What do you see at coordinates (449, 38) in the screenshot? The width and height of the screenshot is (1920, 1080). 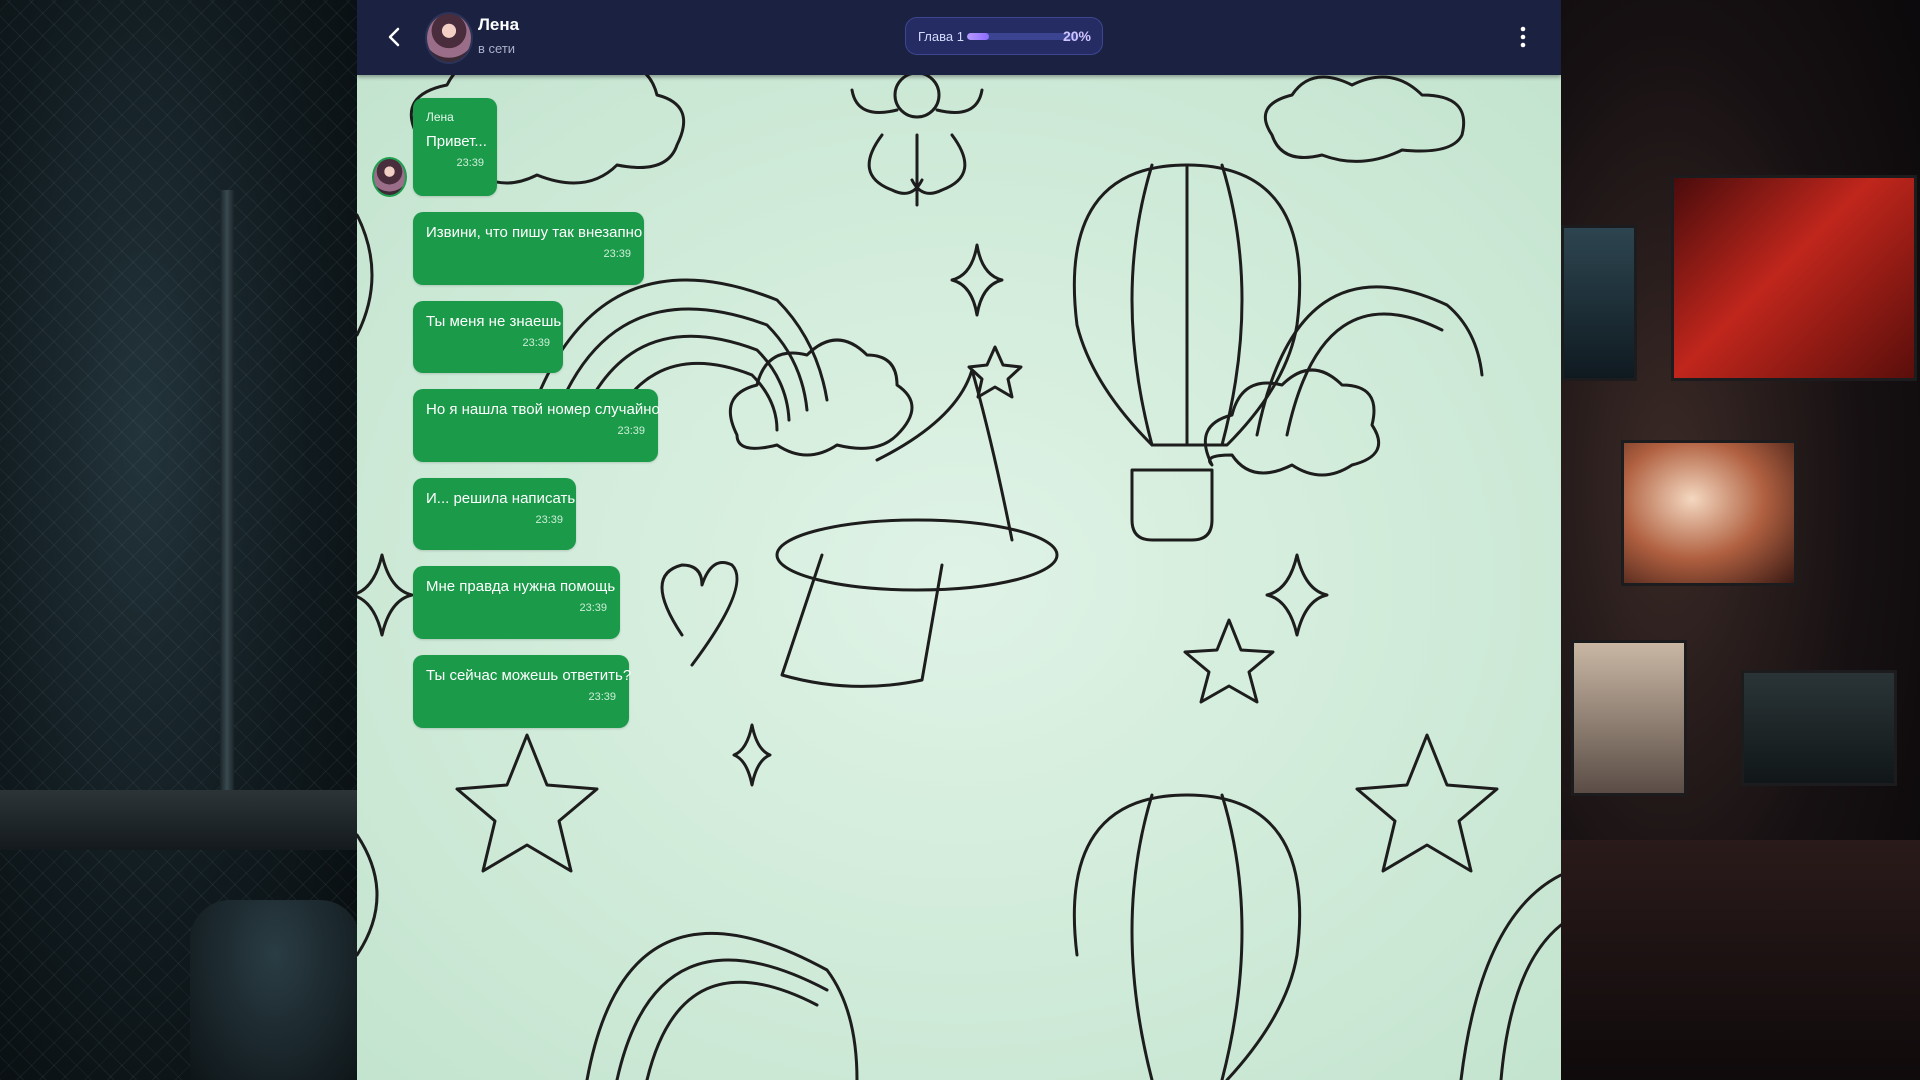 I see `contact-avatar` at bounding box center [449, 38].